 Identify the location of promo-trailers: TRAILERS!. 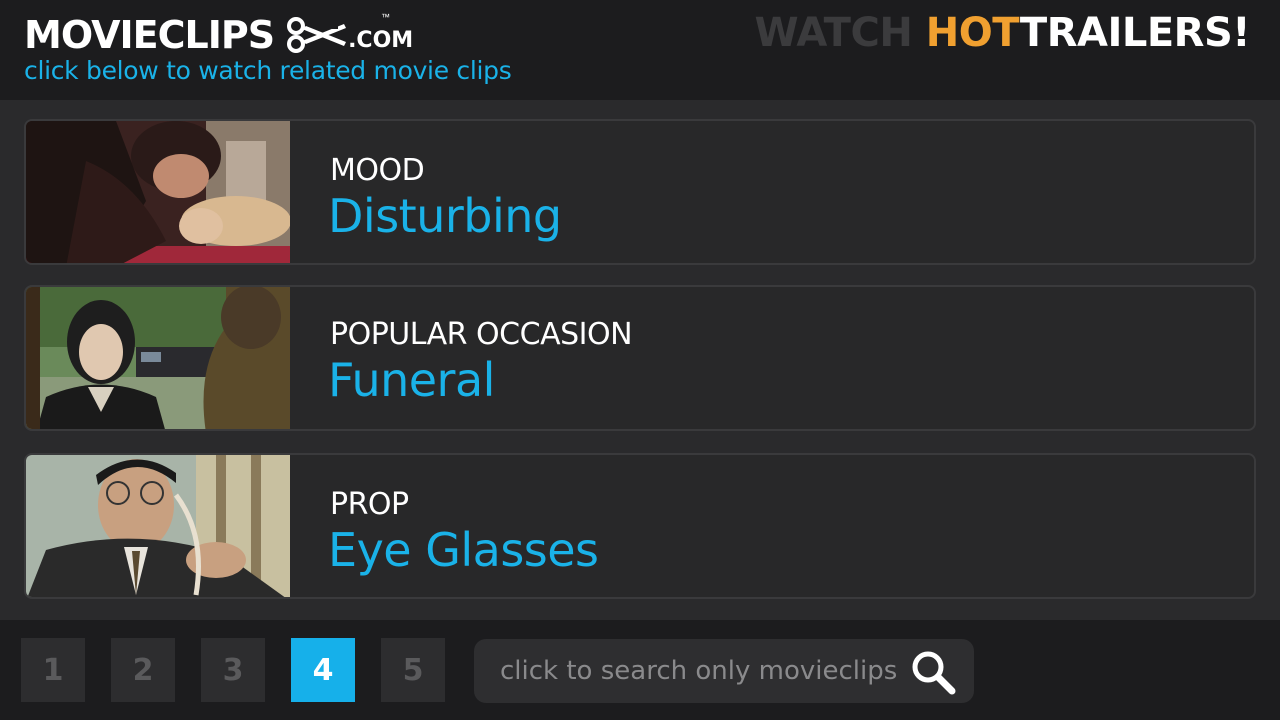
(1135, 33).